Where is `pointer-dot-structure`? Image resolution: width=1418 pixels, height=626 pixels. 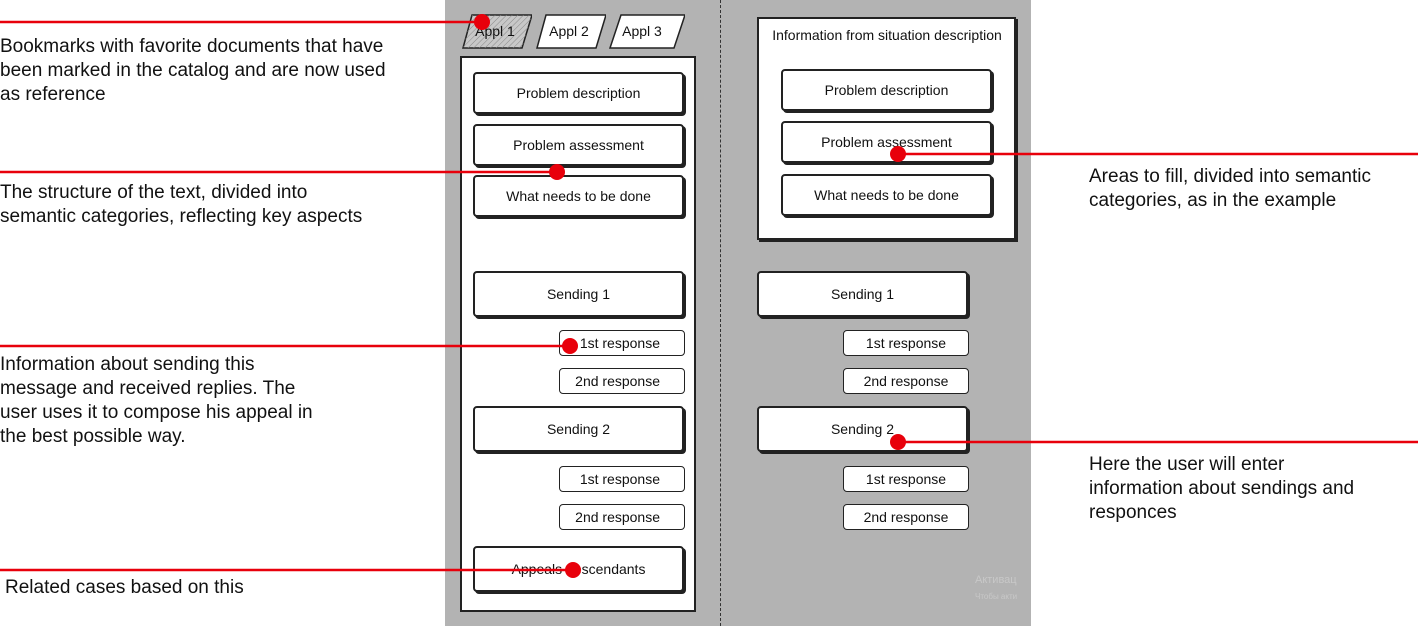 pointer-dot-structure is located at coordinates (557, 172).